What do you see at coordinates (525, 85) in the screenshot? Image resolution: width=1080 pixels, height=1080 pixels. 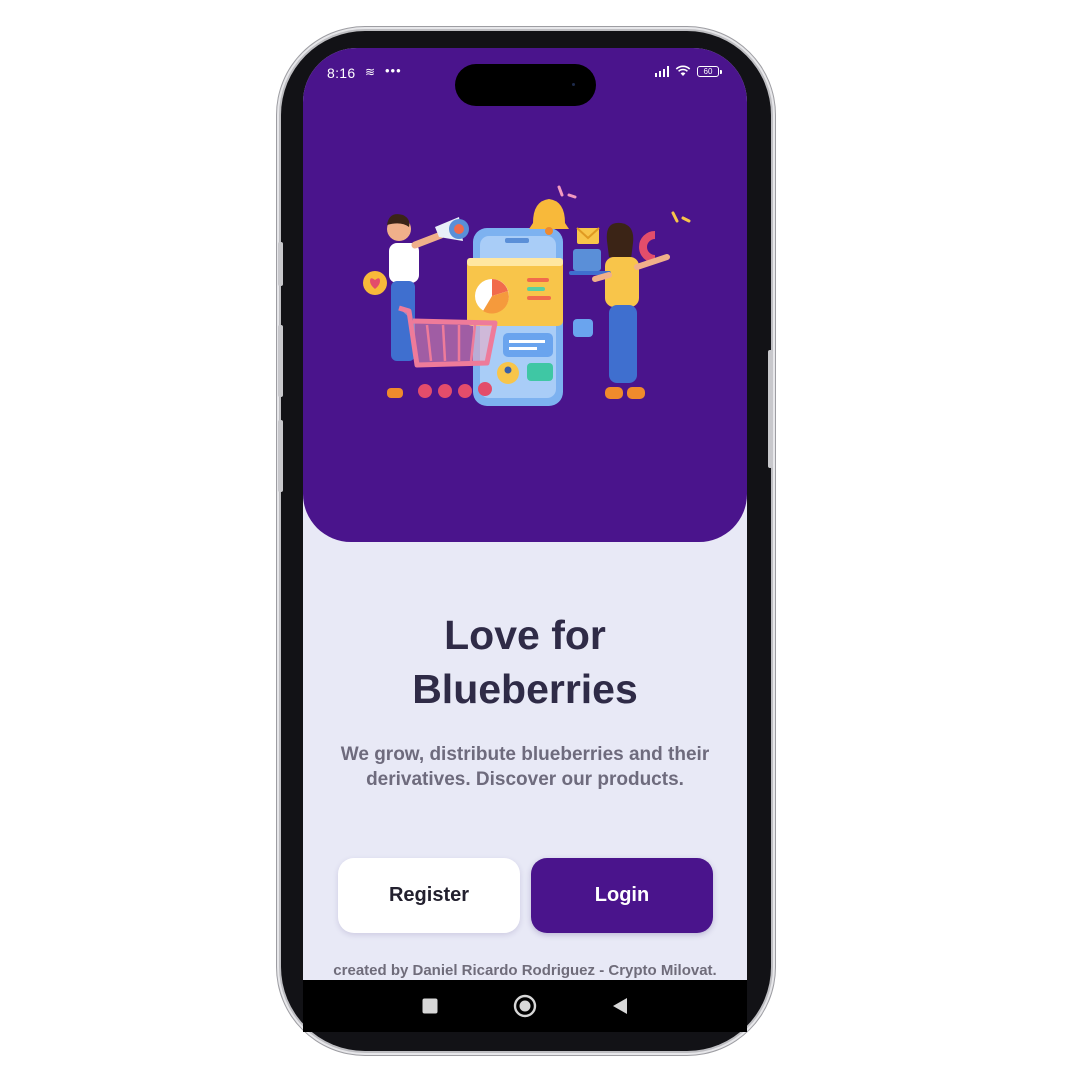 I see `dynamic-island` at bounding box center [525, 85].